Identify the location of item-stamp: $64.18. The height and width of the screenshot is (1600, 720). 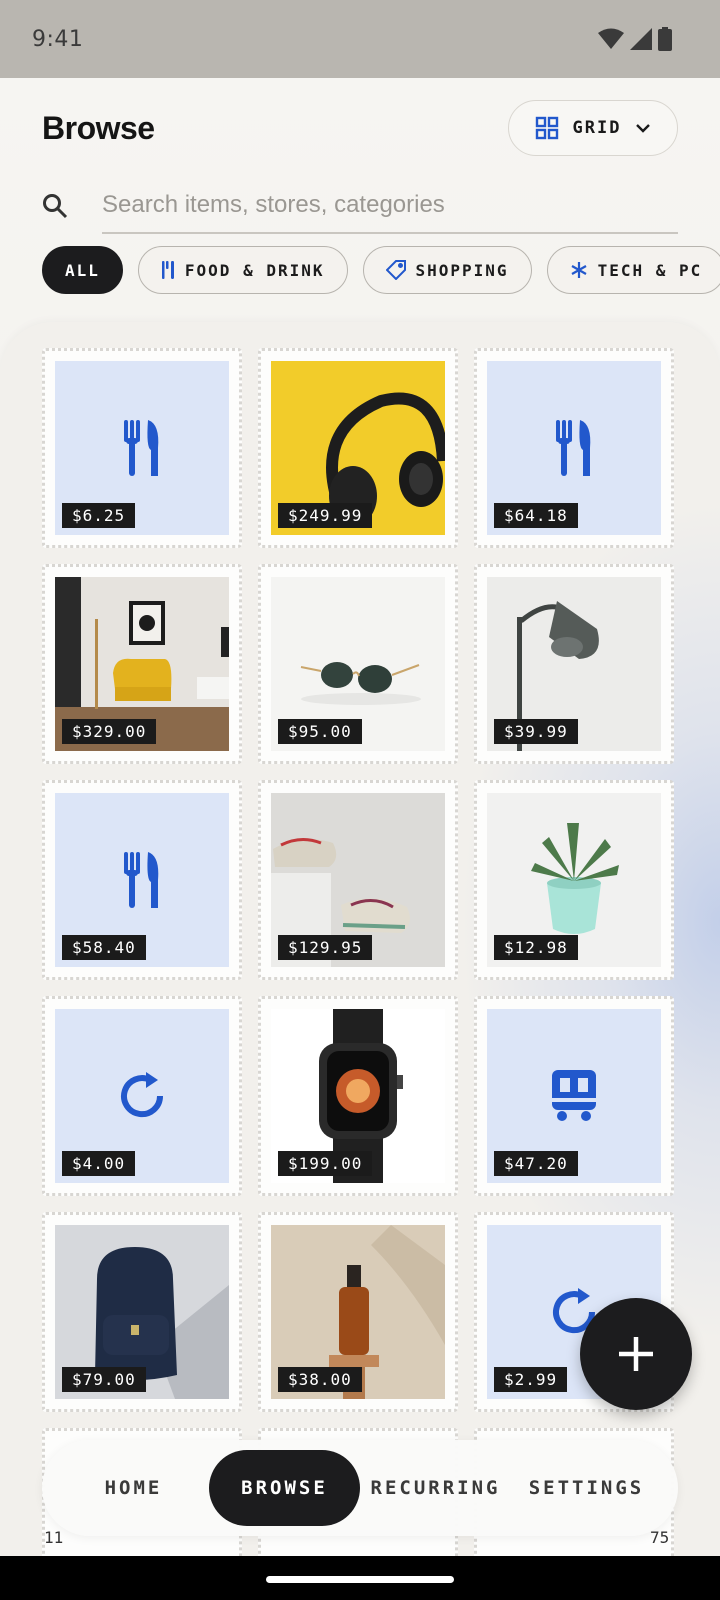
(574, 448).